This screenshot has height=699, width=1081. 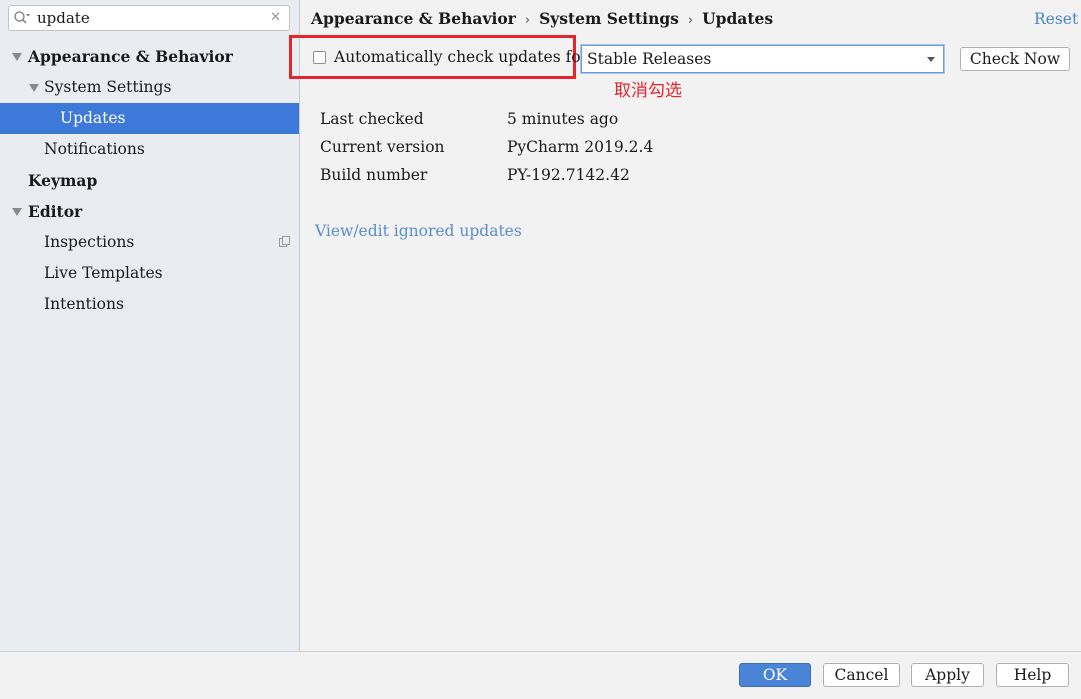 I want to click on breadcrumb-item: Appearance & Behavior, so click(x=413, y=18).